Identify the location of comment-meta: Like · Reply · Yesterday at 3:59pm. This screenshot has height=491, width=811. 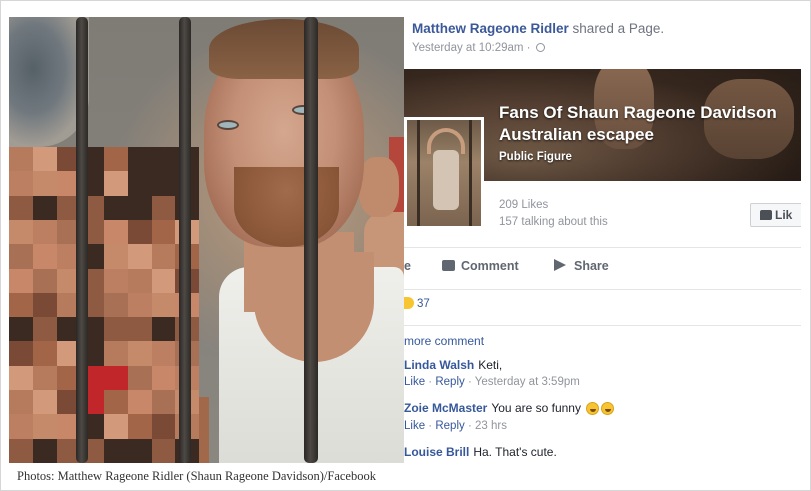
(492, 382).